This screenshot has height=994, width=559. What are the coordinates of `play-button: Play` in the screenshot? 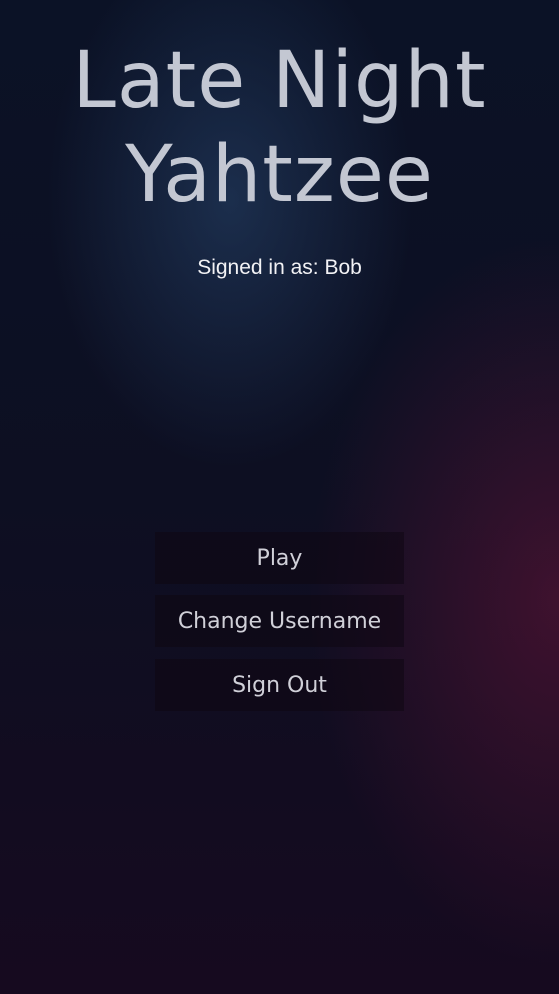 It's located at (279, 558).